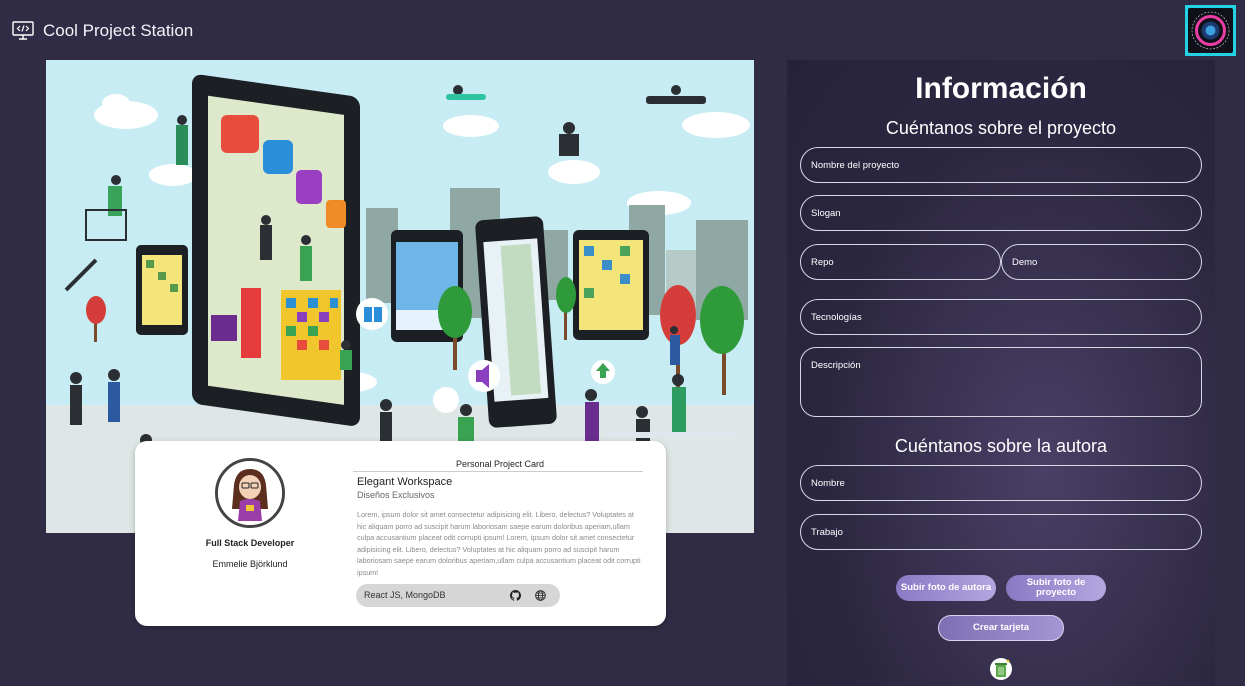 The image size is (1245, 686). Describe the element at coordinates (1001, 213) in the screenshot. I see `slogan-input: Slogan` at that location.